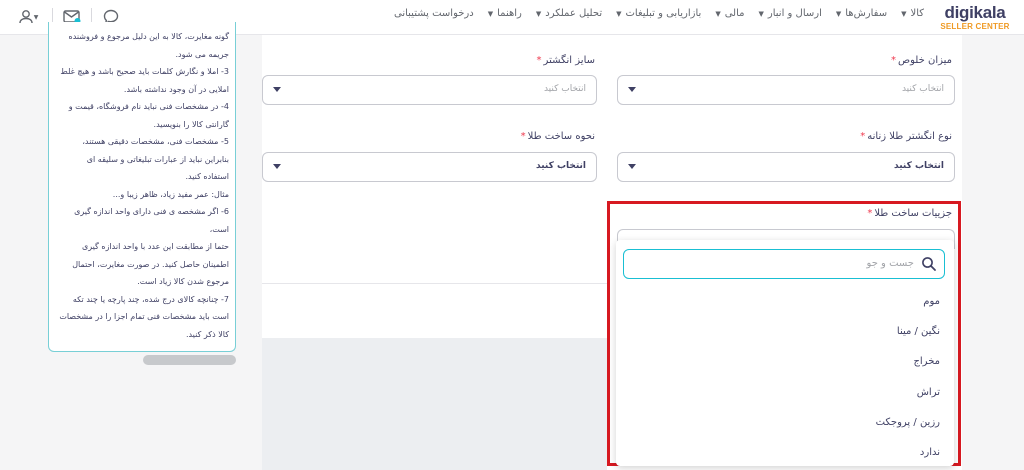 Image resolution: width=1024 pixels, height=470 pixels. I want to click on dropdown-option-stone-enamel: نگین / مینا, so click(918, 331).